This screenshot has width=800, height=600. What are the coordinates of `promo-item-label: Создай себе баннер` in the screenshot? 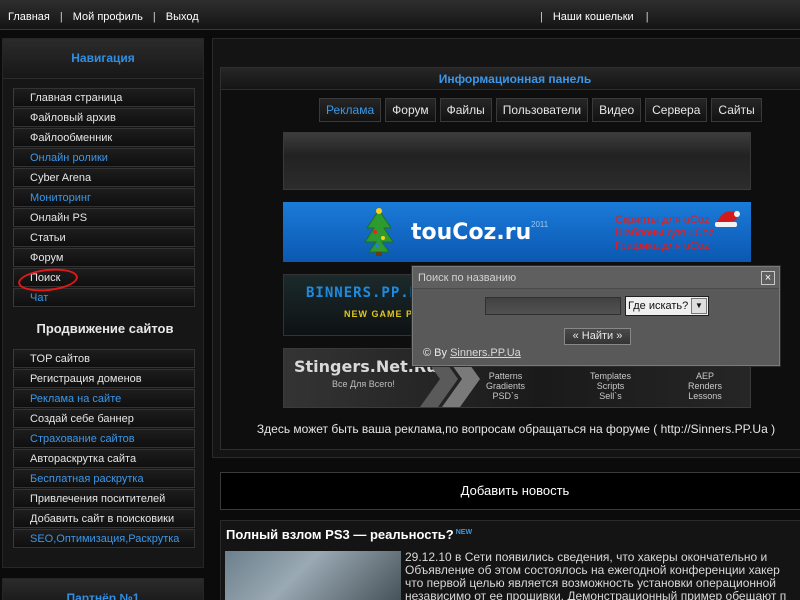 It's located at (82, 419).